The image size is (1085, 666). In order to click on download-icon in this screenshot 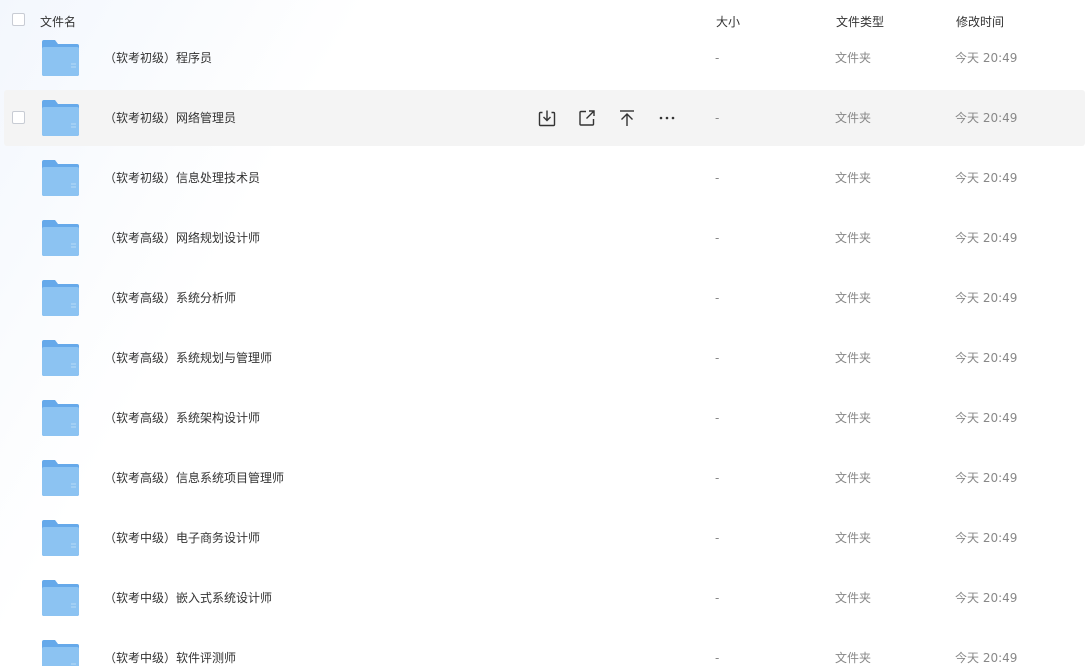, I will do `click(547, 118)`.